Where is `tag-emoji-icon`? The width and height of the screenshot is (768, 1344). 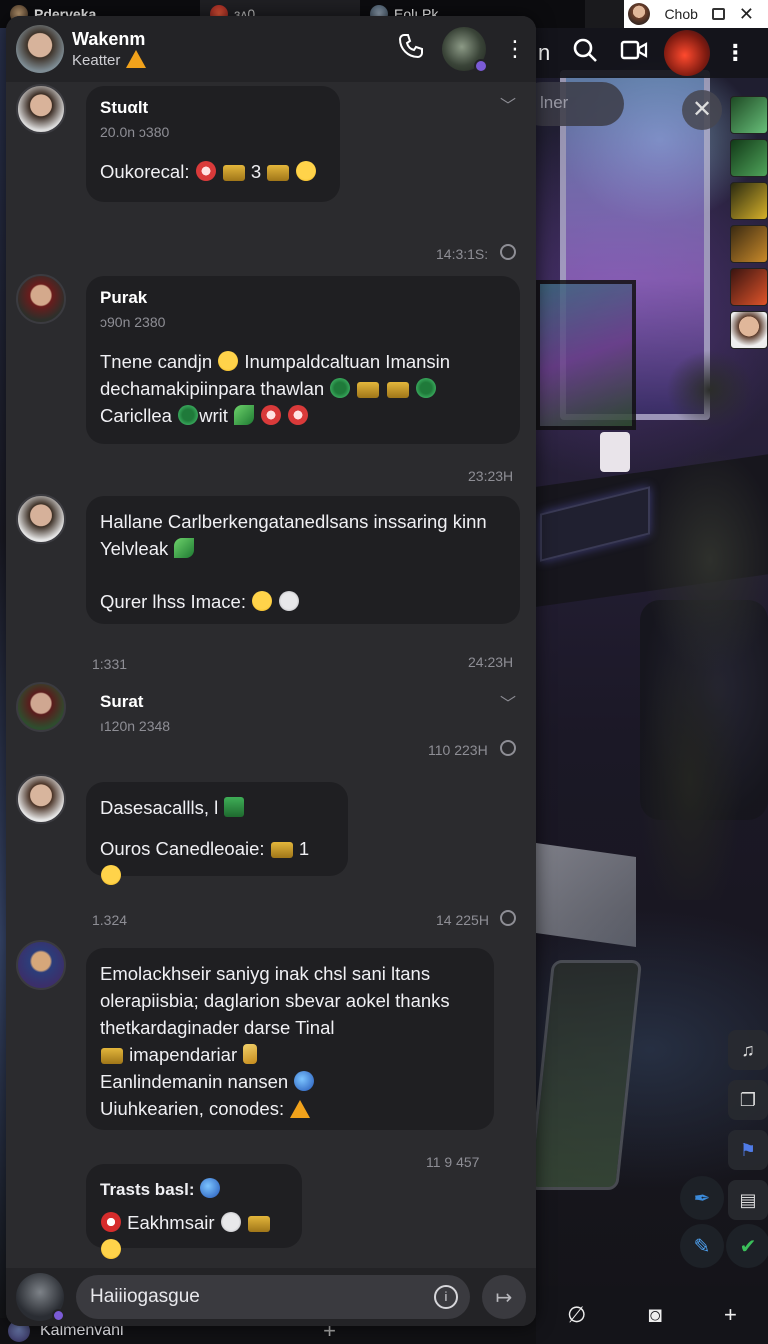 tag-emoji-icon is located at coordinates (234, 807).